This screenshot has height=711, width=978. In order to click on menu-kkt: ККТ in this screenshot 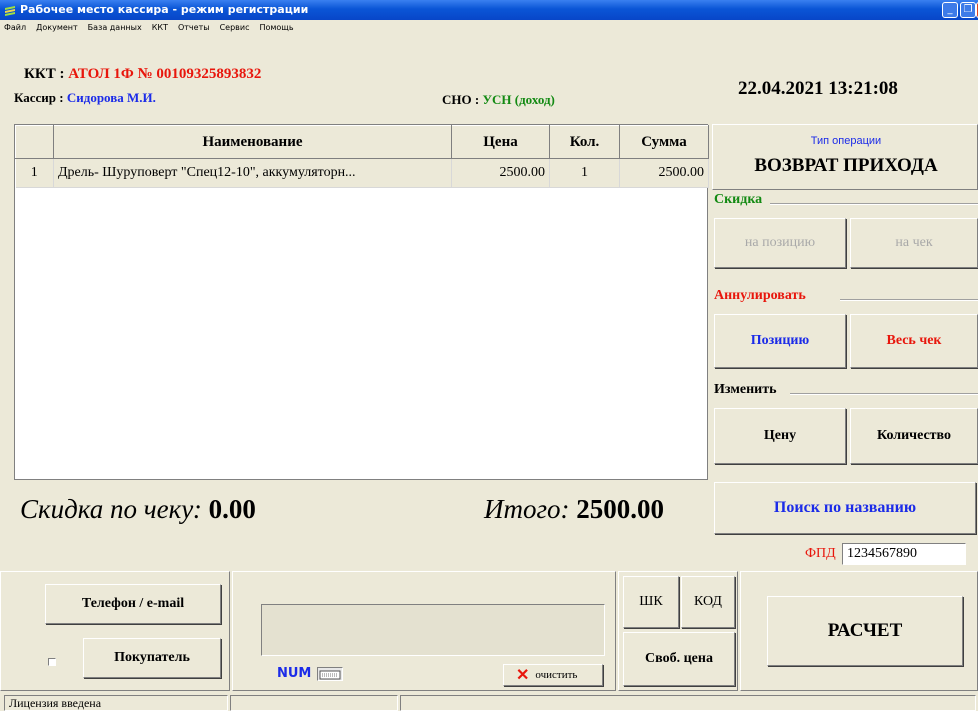, I will do `click(161, 26)`.